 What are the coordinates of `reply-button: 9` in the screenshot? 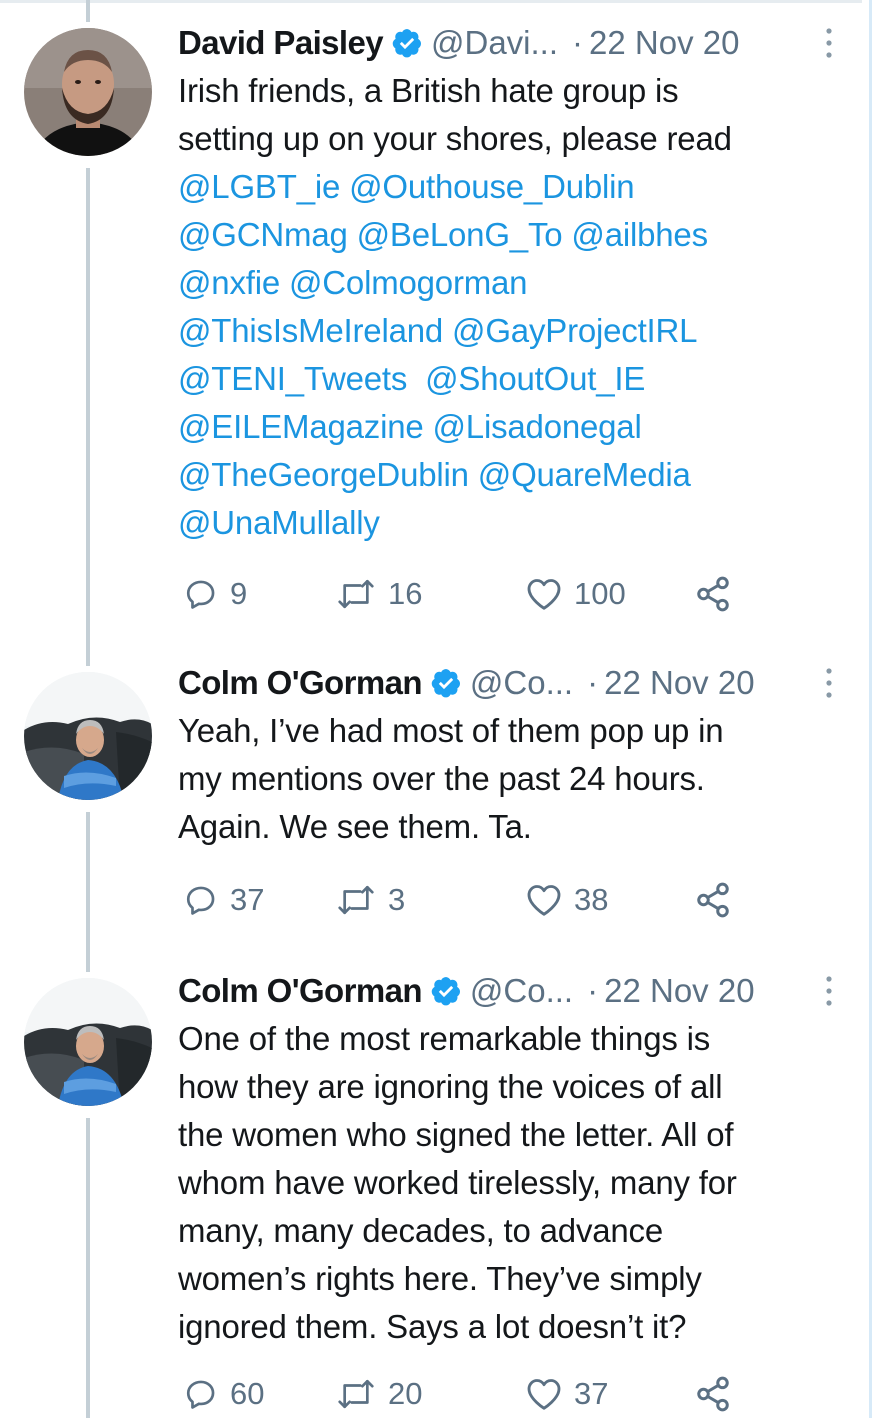 It's located at (215, 594).